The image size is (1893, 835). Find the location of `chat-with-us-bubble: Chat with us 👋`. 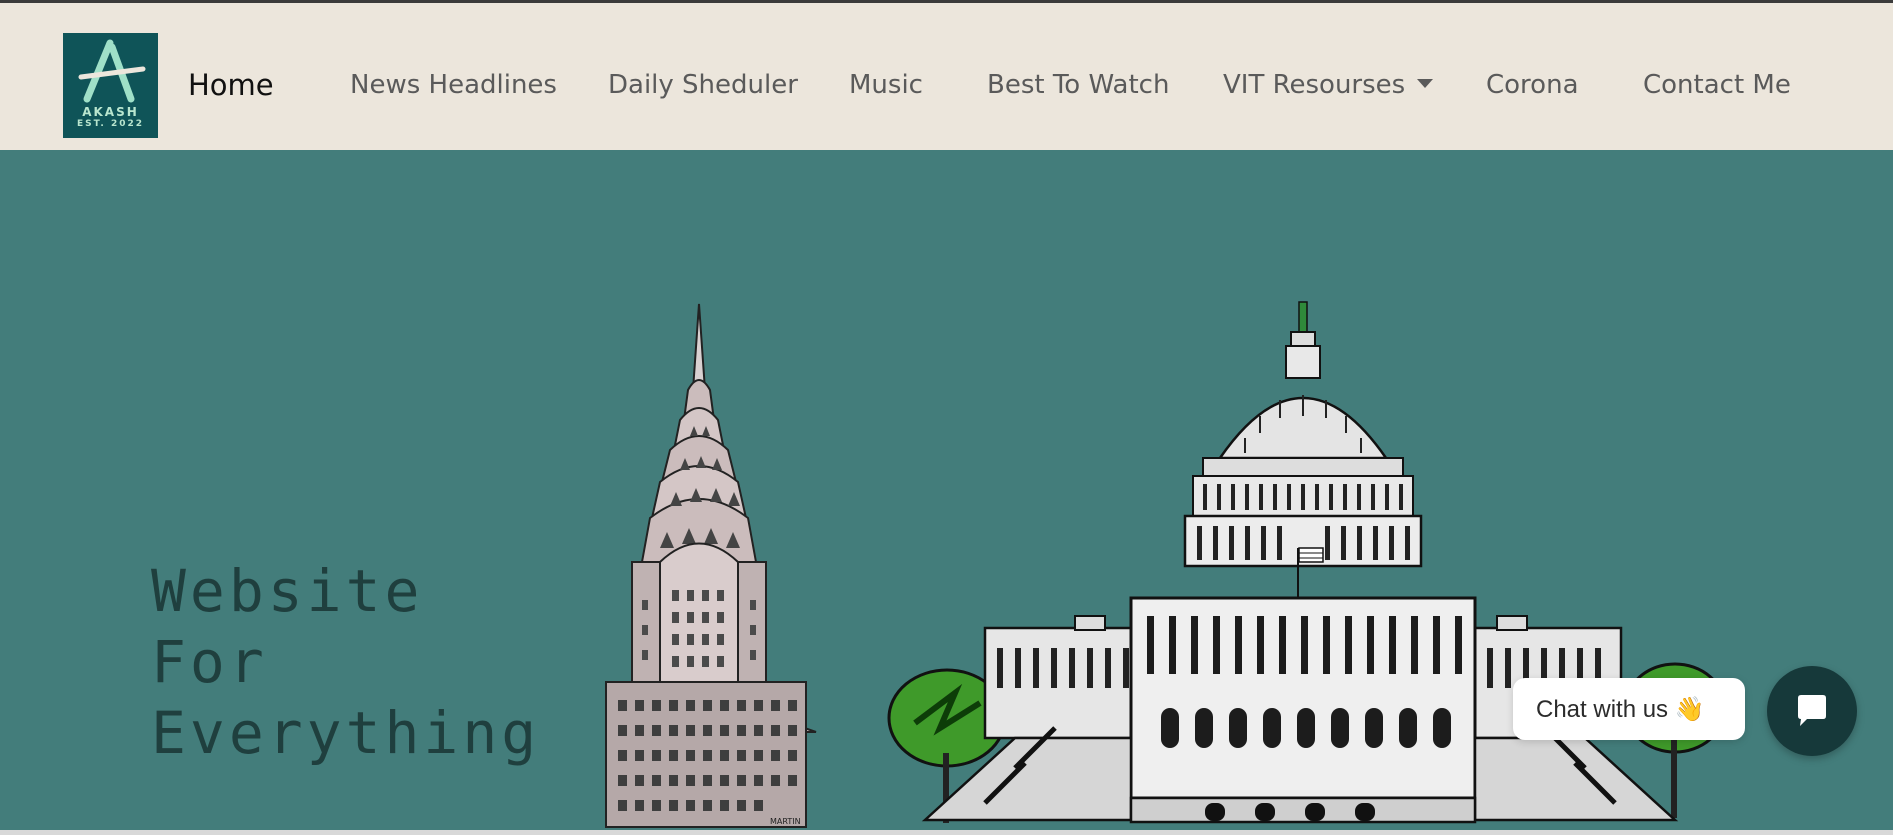

chat-with-us-bubble: Chat with us 👋 is located at coordinates (1629, 709).